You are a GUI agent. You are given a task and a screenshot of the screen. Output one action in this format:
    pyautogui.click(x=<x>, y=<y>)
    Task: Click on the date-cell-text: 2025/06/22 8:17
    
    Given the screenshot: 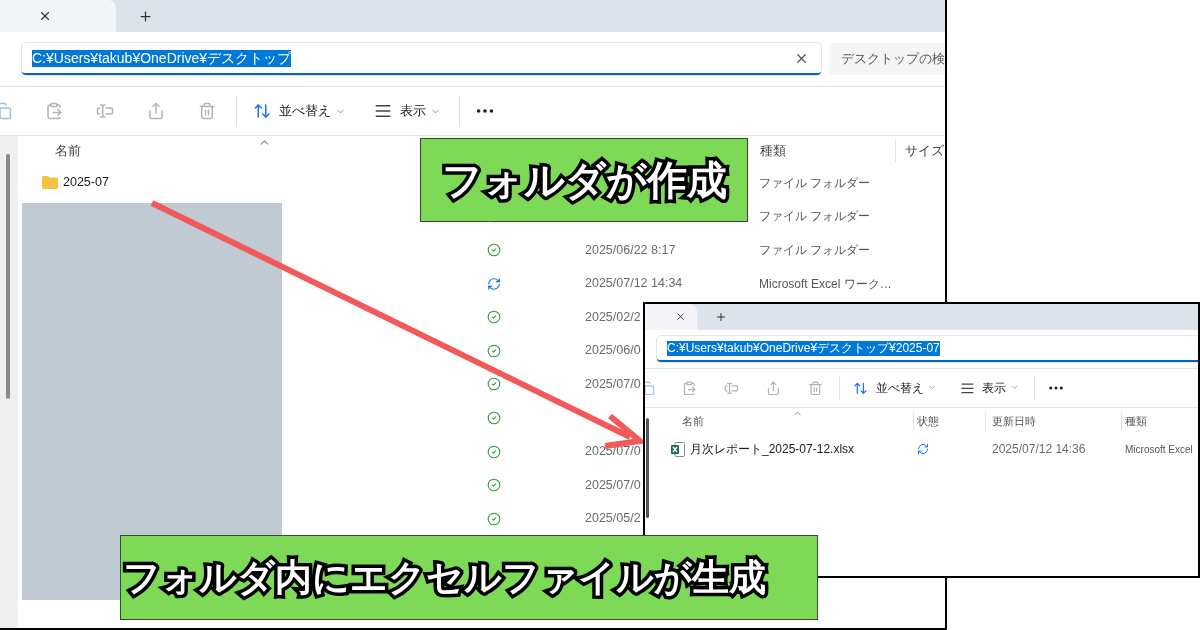 What is the action you would take?
    pyautogui.click(x=630, y=250)
    